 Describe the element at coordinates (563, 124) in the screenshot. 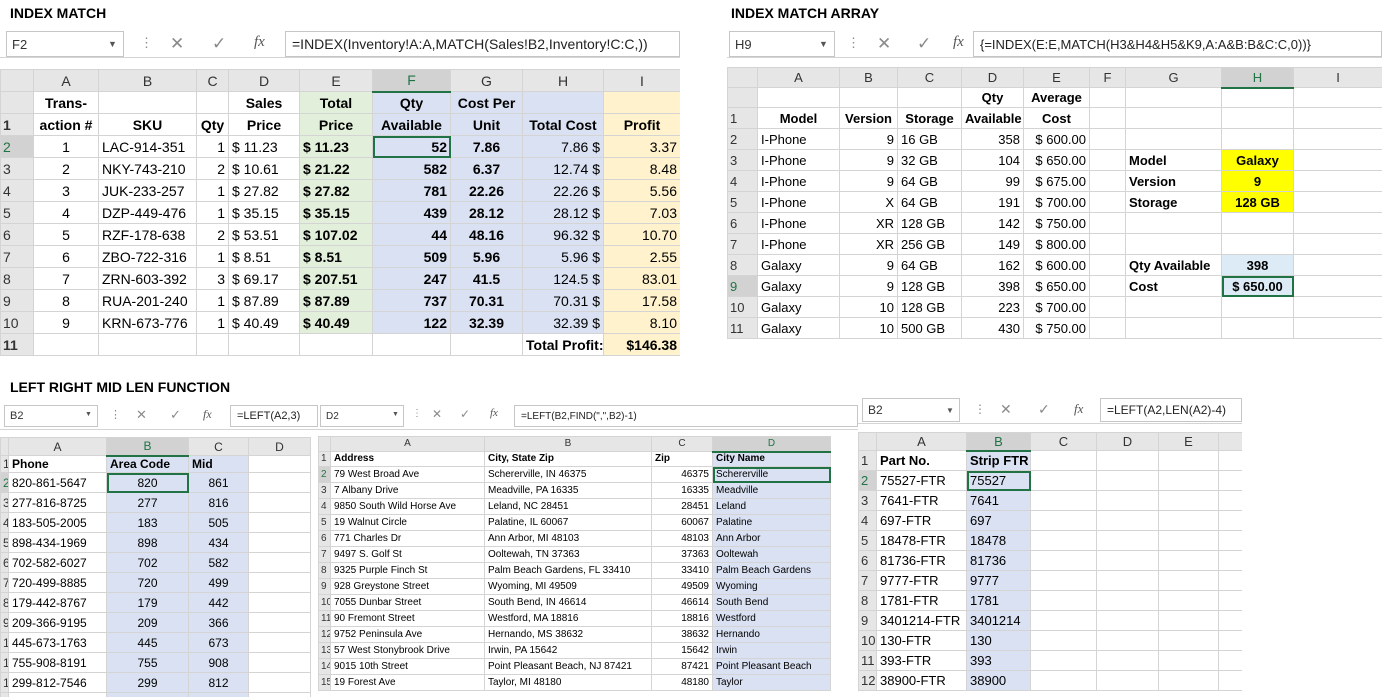

I see `header-cell: Total Cost` at that location.